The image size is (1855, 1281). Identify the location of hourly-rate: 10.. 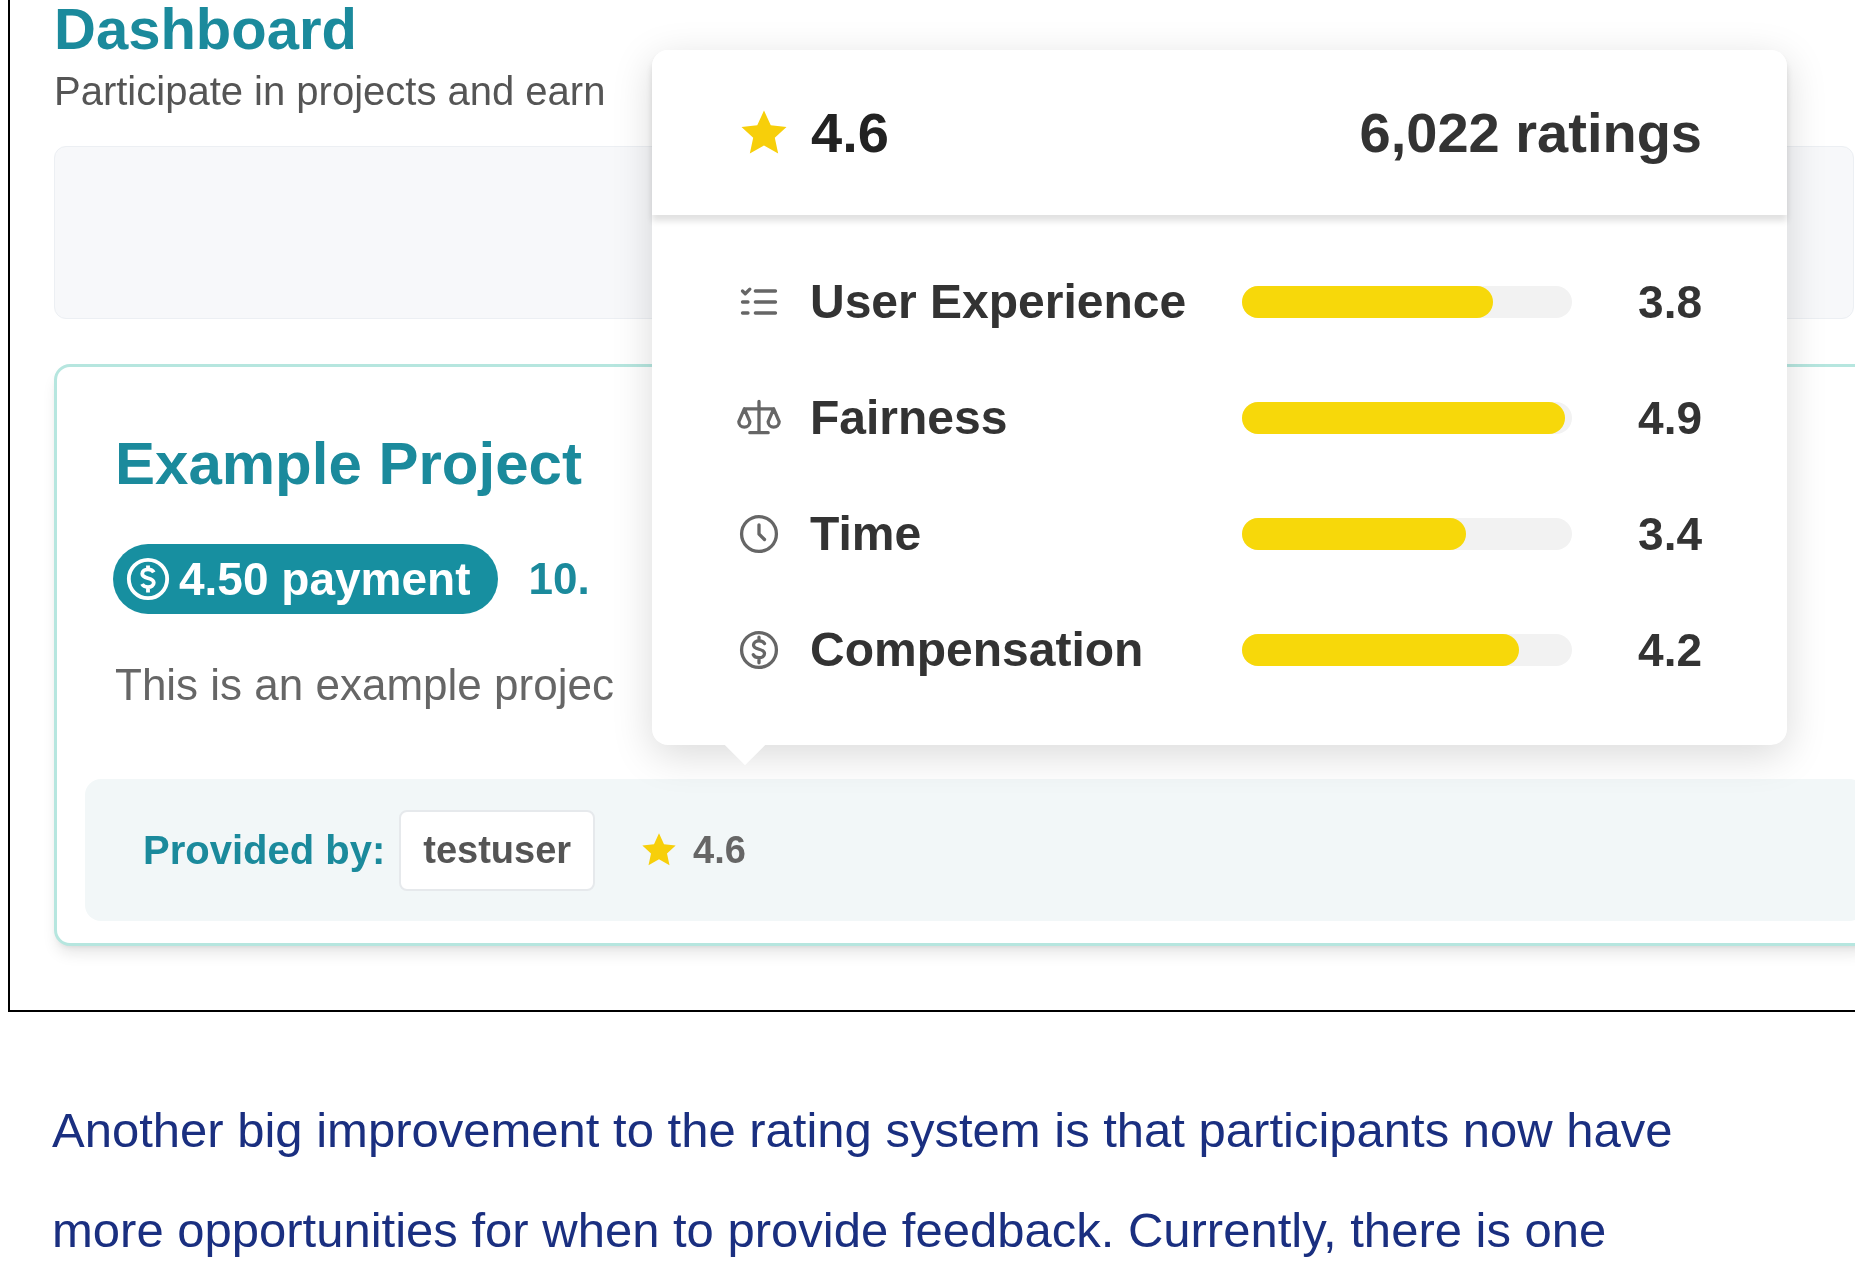
(559, 579).